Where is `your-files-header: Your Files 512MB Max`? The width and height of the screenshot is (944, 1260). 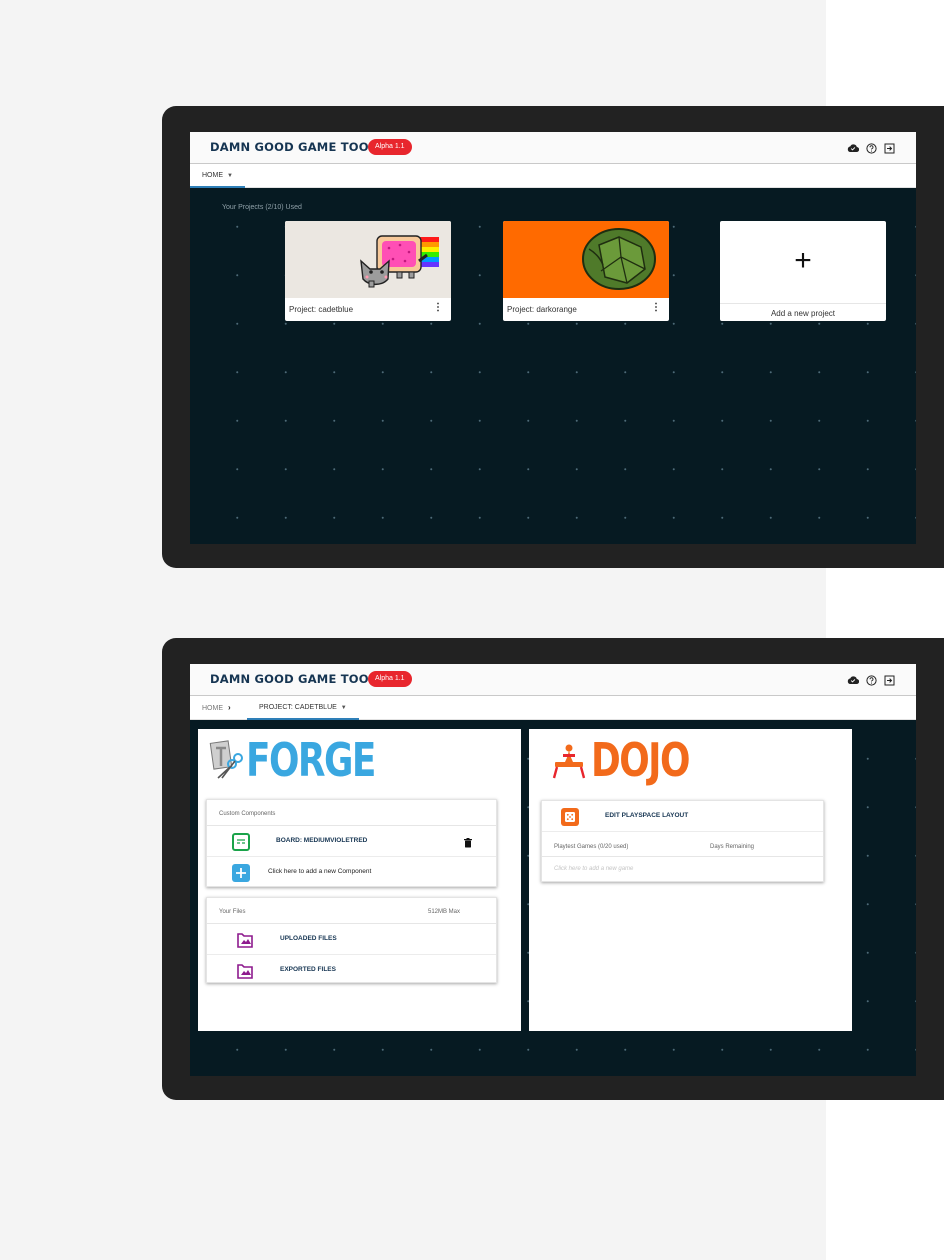
your-files-header: Your Files 512MB Max is located at coordinates (351, 911).